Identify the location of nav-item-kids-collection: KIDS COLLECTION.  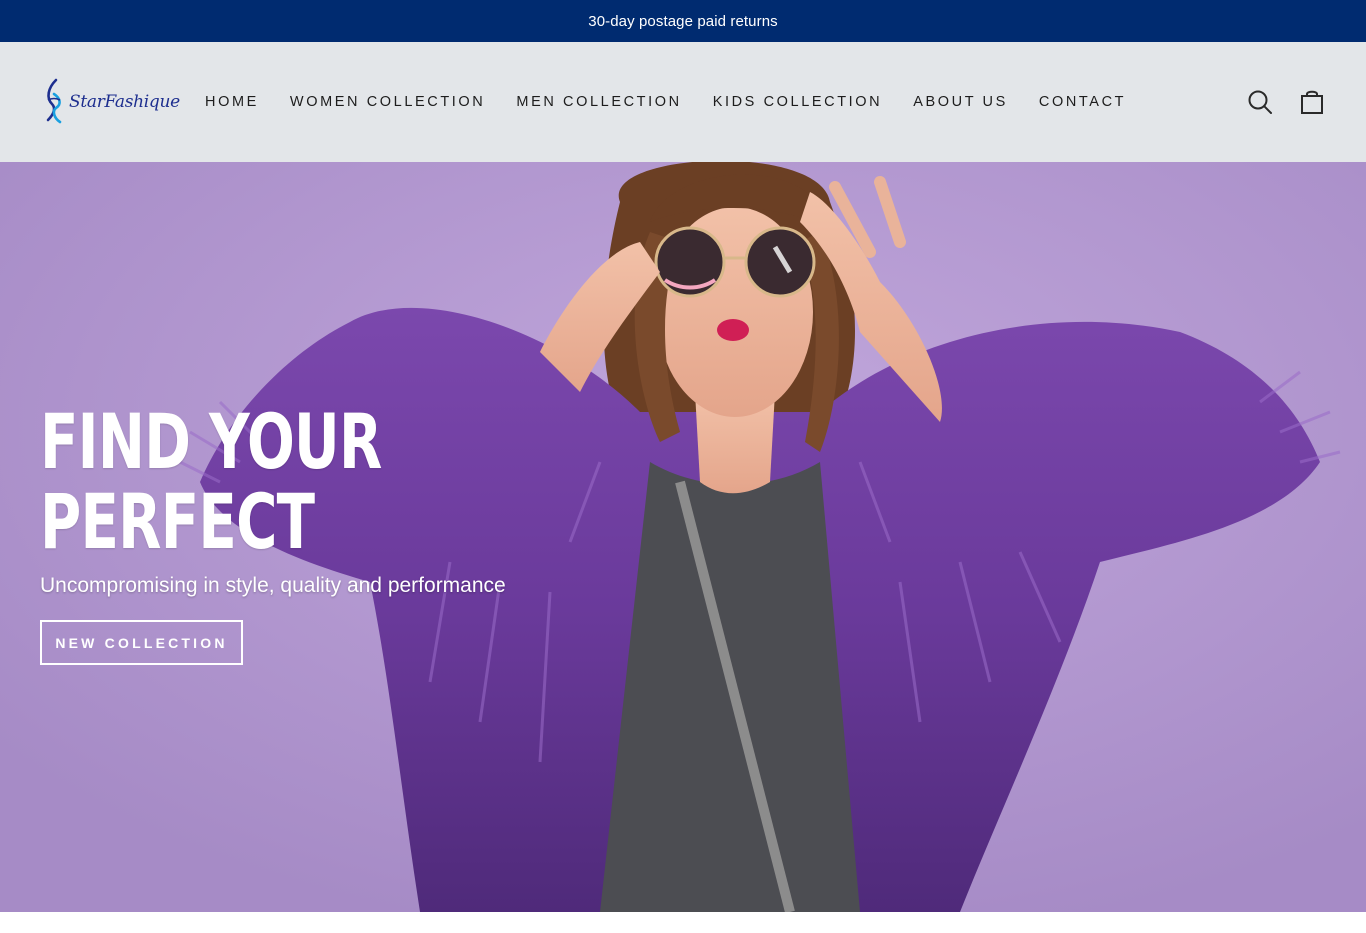
(798, 102).